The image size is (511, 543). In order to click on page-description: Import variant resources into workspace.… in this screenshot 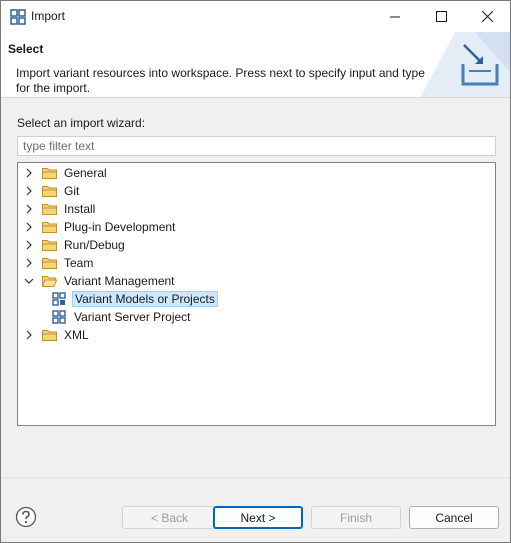, I will do `click(220, 80)`.